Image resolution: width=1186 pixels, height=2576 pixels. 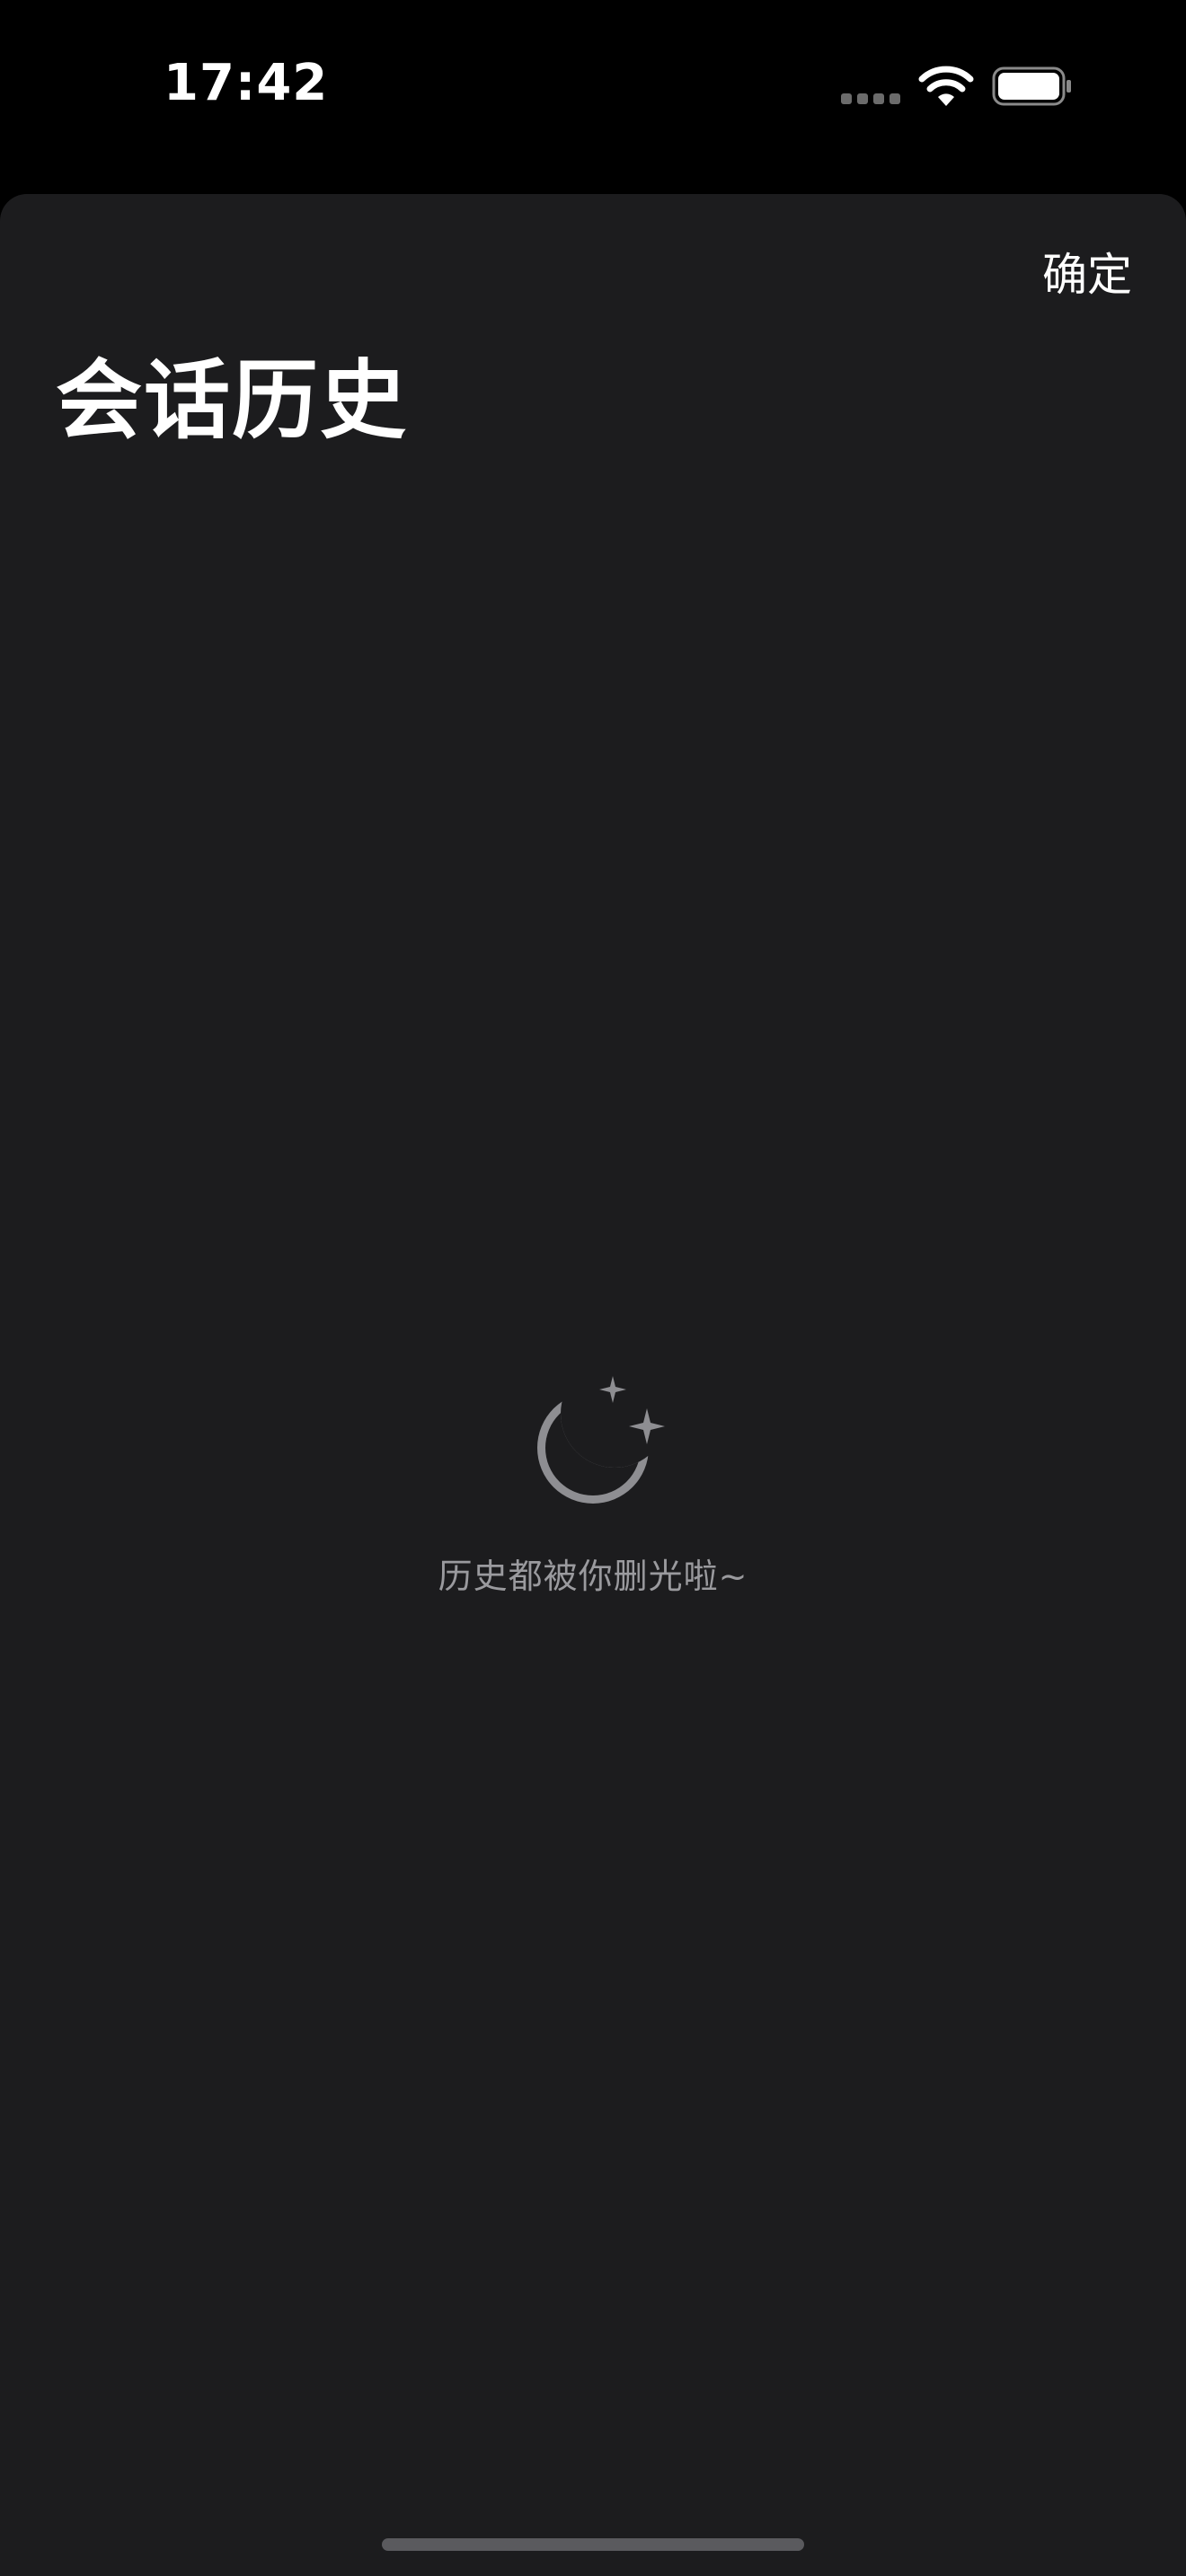 What do you see at coordinates (1087, 271) in the screenshot?
I see `confirm-button: 确定` at bounding box center [1087, 271].